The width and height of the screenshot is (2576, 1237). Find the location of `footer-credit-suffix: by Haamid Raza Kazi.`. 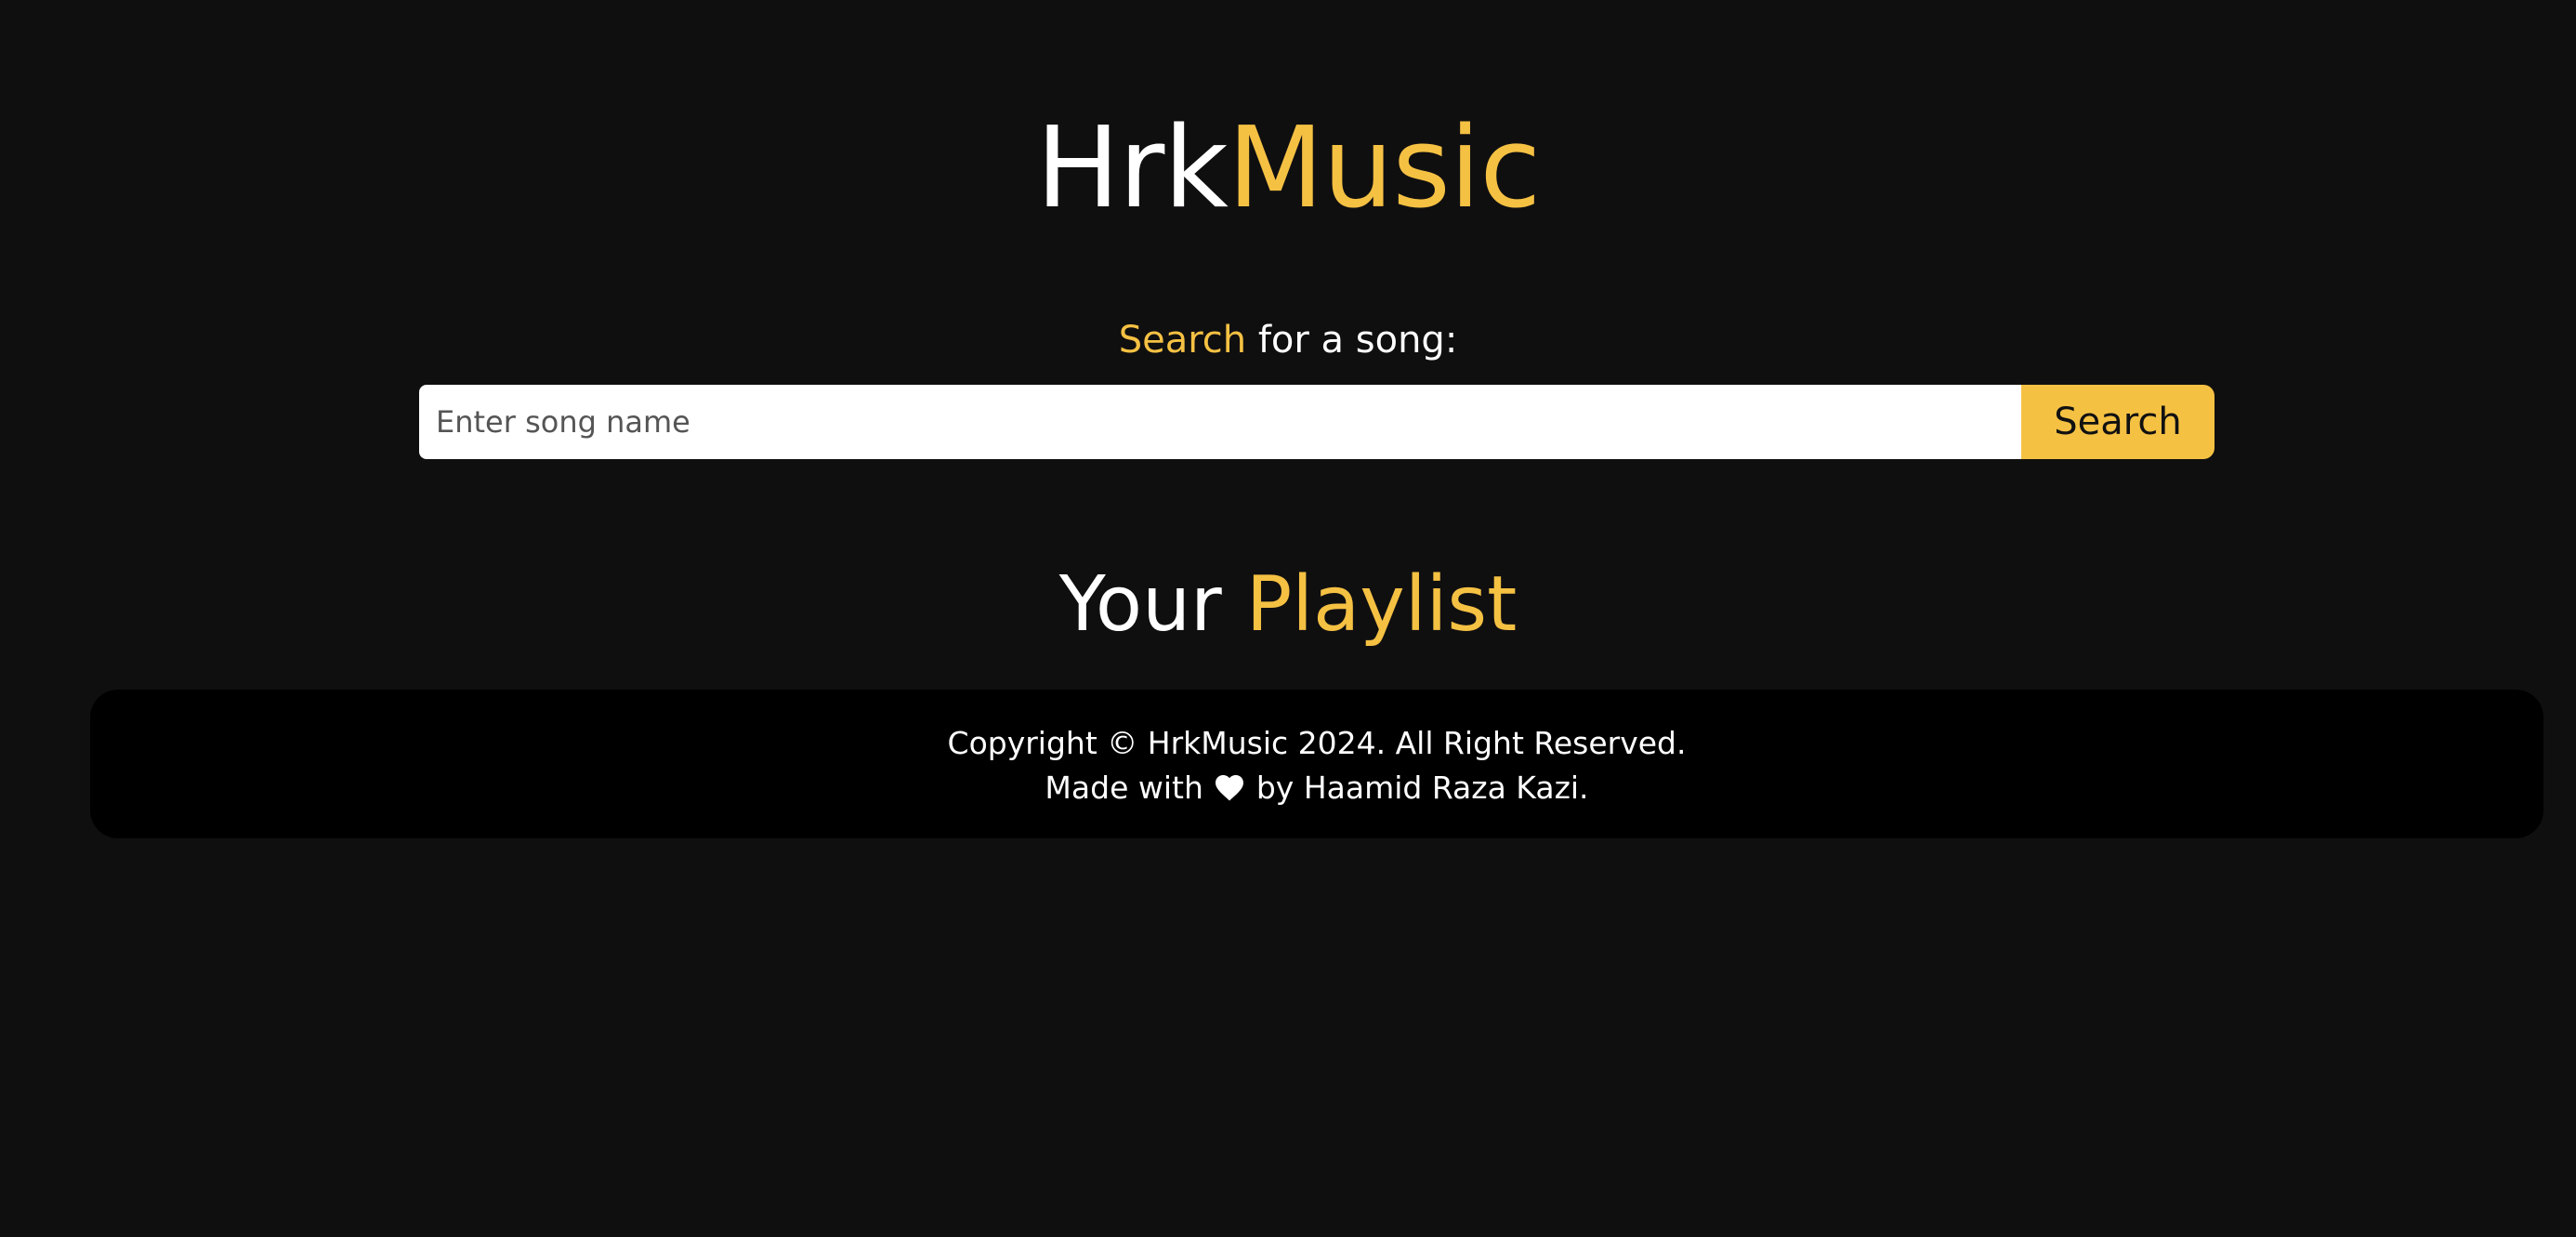

footer-credit-suffix: by Haamid Raza Kazi. is located at coordinates (1417, 788).